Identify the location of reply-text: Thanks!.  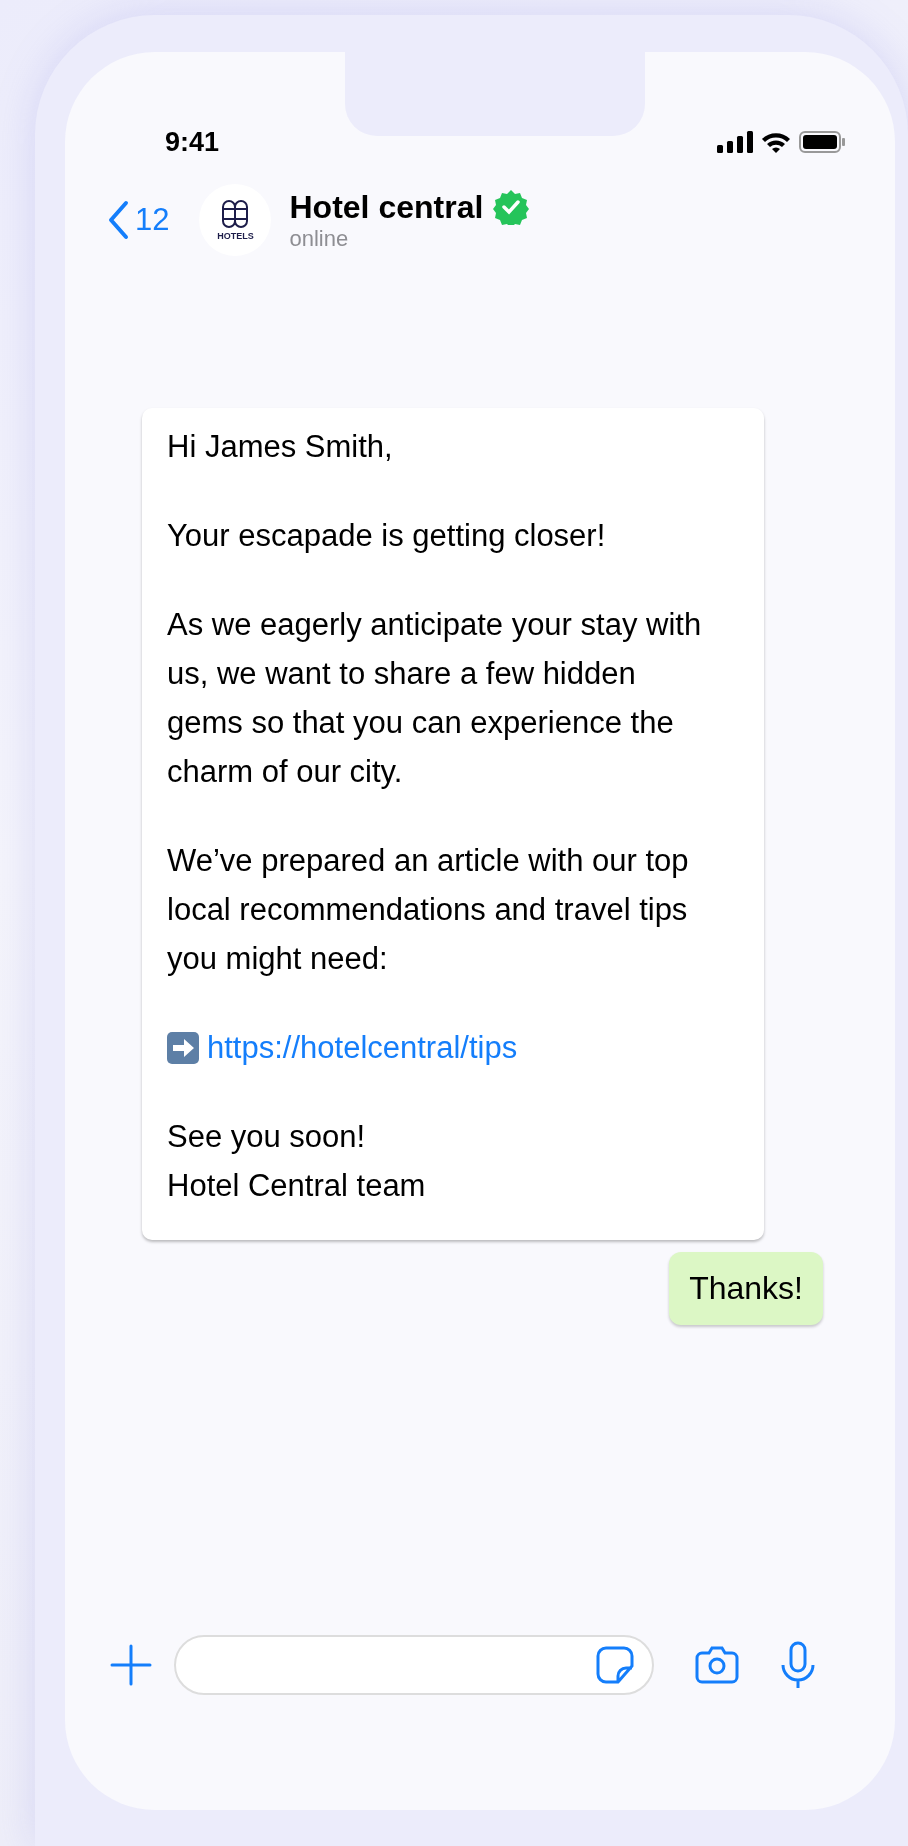
(746, 1288).